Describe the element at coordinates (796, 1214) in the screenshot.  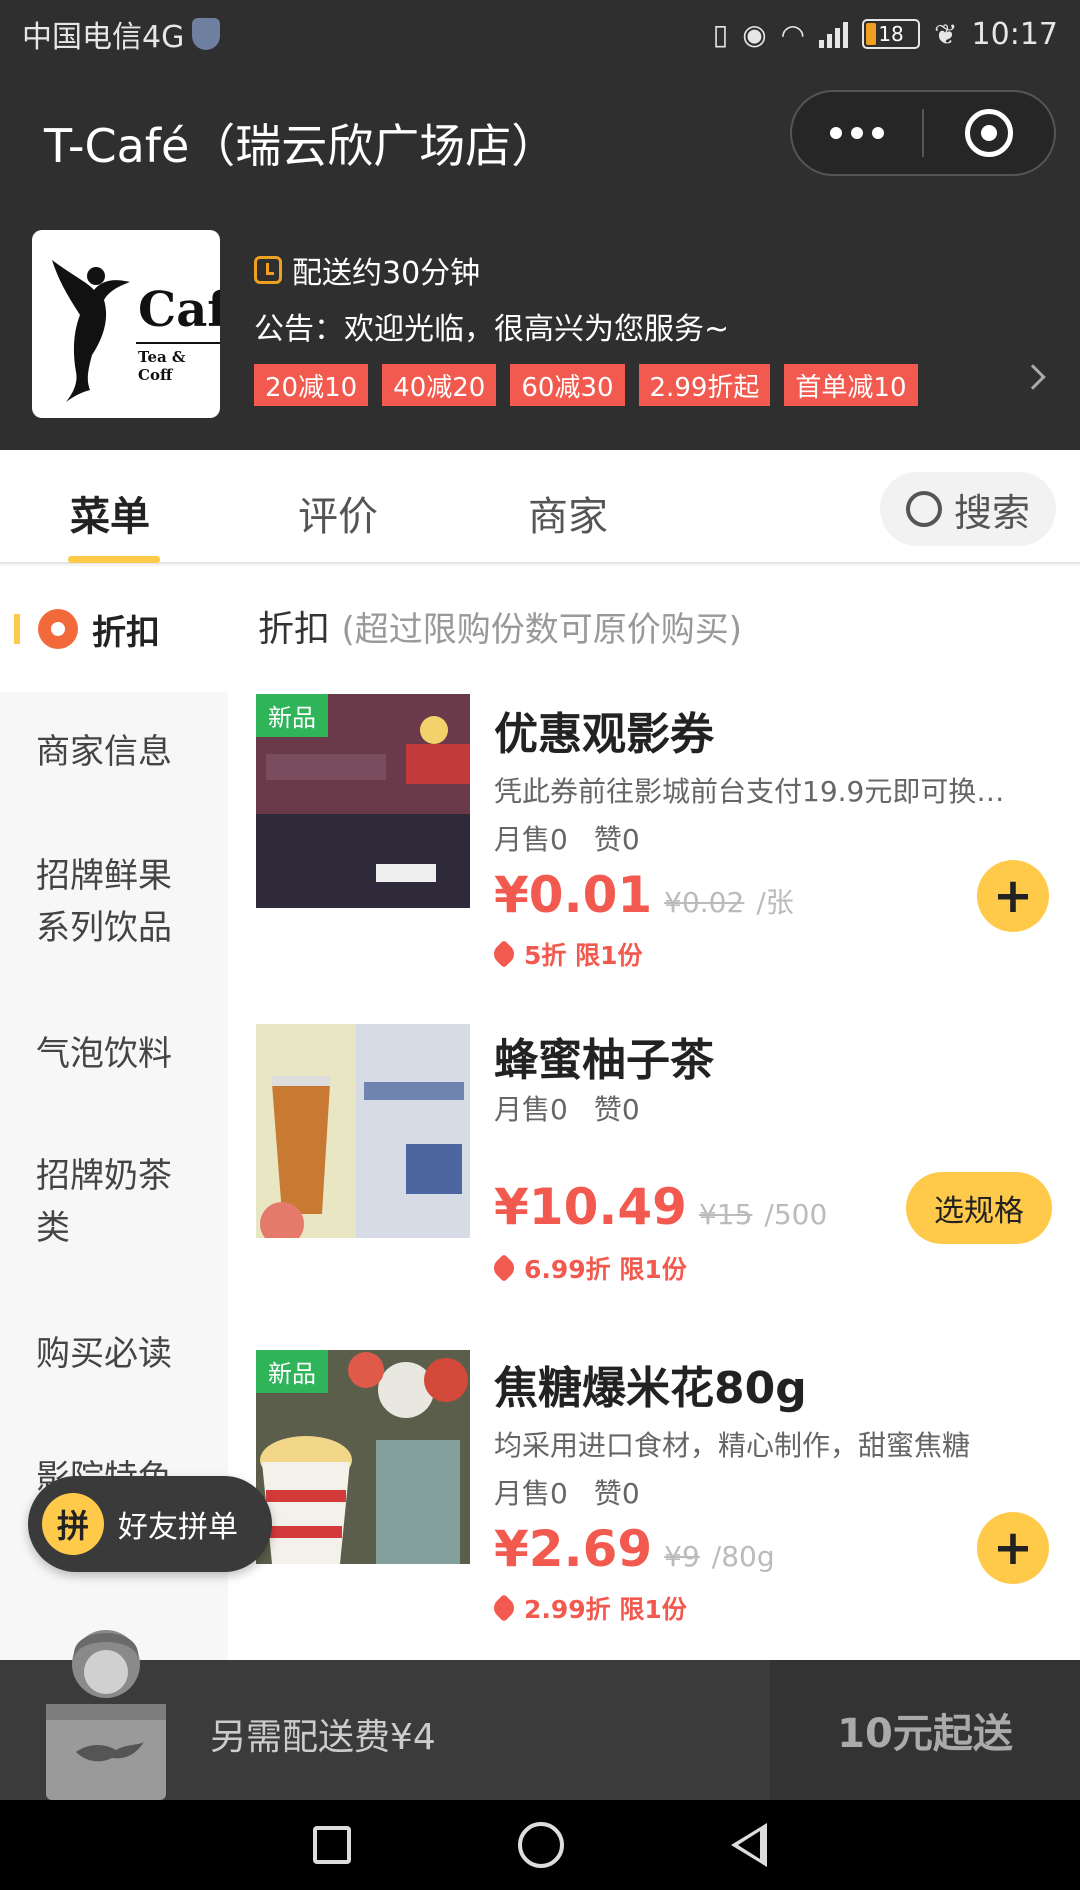
I see `price-unit: /500` at that location.